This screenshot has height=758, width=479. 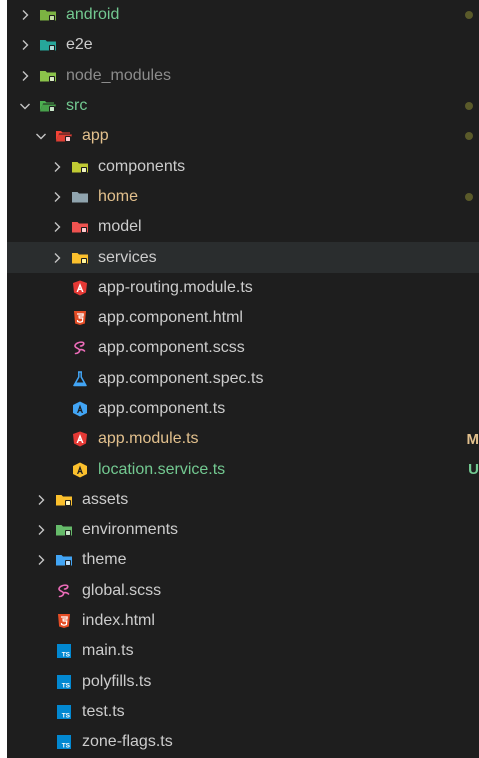 What do you see at coordinates (64, 136) in the screenshot?
I see `app-folder-icon` at bounding box center [64, 136].